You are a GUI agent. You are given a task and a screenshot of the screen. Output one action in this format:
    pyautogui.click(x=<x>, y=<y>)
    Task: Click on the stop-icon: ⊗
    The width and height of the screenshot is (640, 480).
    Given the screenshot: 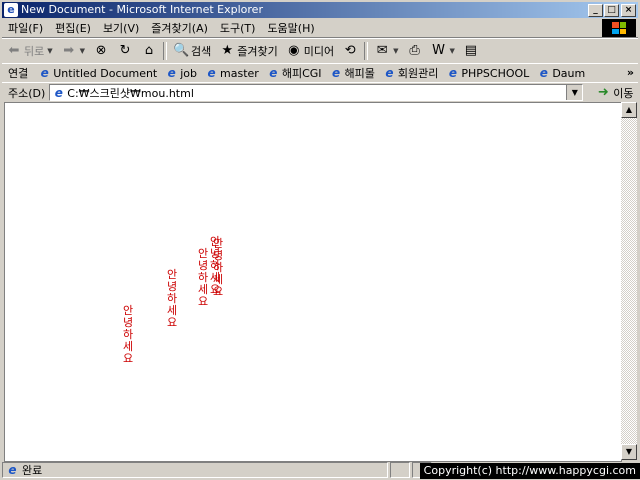 What is the action you would take?
    pyautogui.click(x=101, y=50)
    